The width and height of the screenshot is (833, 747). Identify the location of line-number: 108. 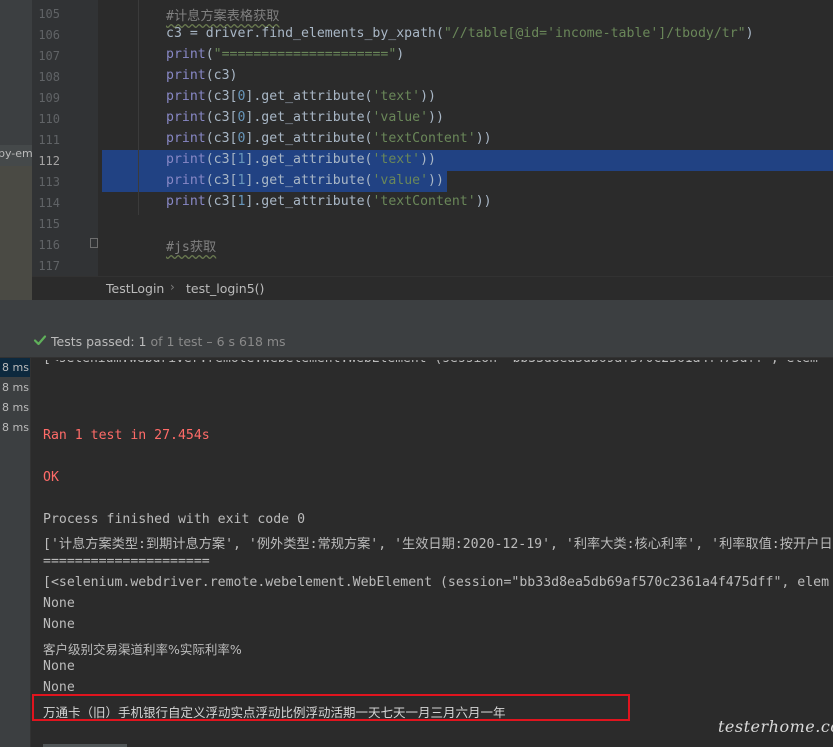
(49, 77).